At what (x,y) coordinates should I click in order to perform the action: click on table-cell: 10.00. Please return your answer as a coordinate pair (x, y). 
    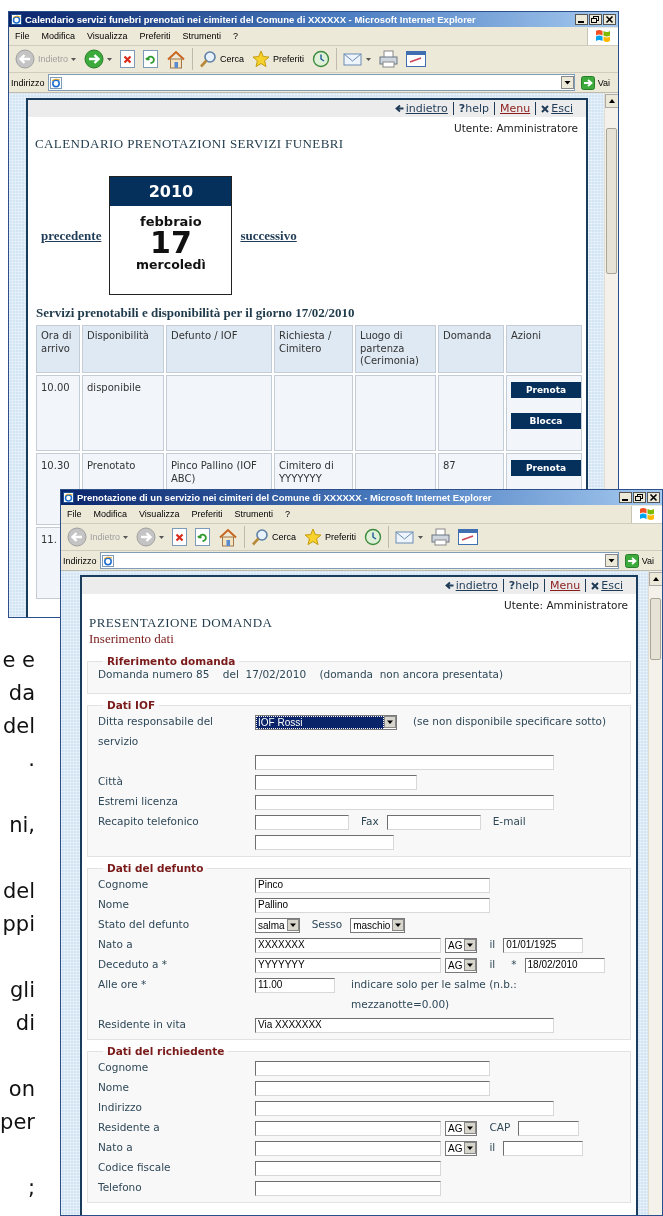
    Looking at the image, I should click on (58, 413).